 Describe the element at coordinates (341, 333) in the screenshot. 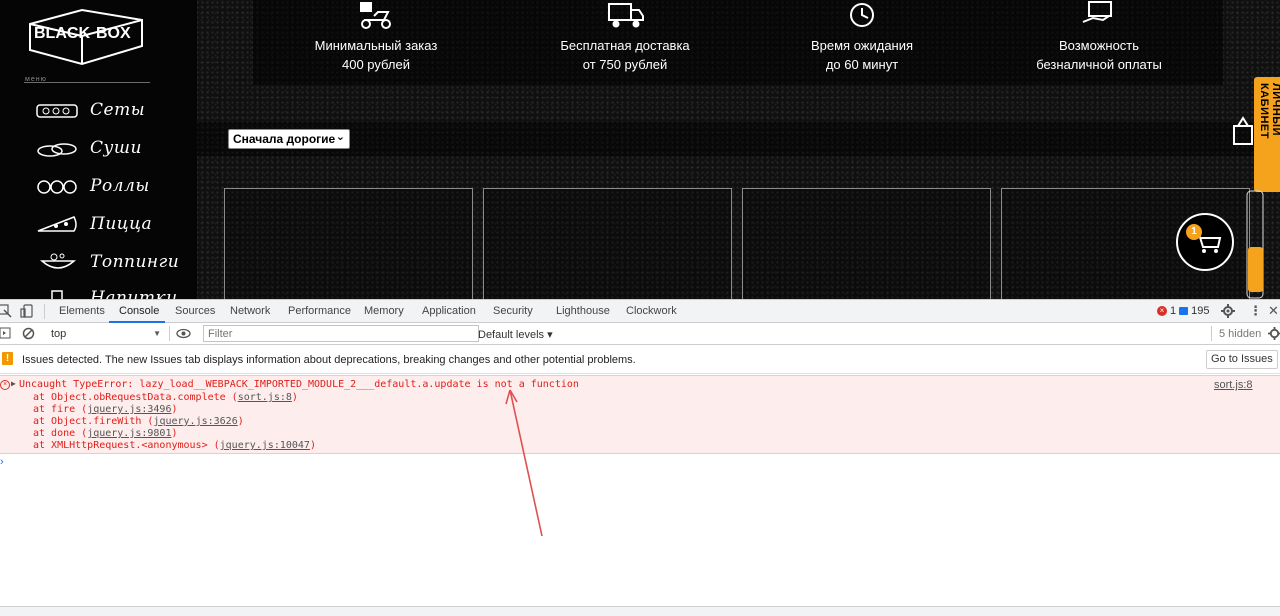

I see `console-filter-input` at that location.